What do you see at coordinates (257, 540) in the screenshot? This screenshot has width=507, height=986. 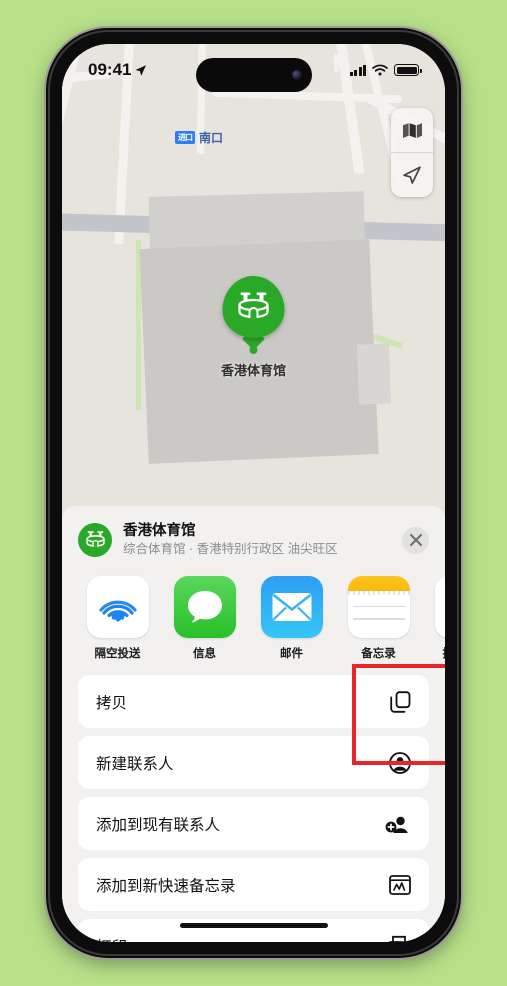 I see `share-sheet-titles: 香港体育馆 综合体育馆 · 香港特别行政区 油尖旺区` at bounding box center [257, 540].